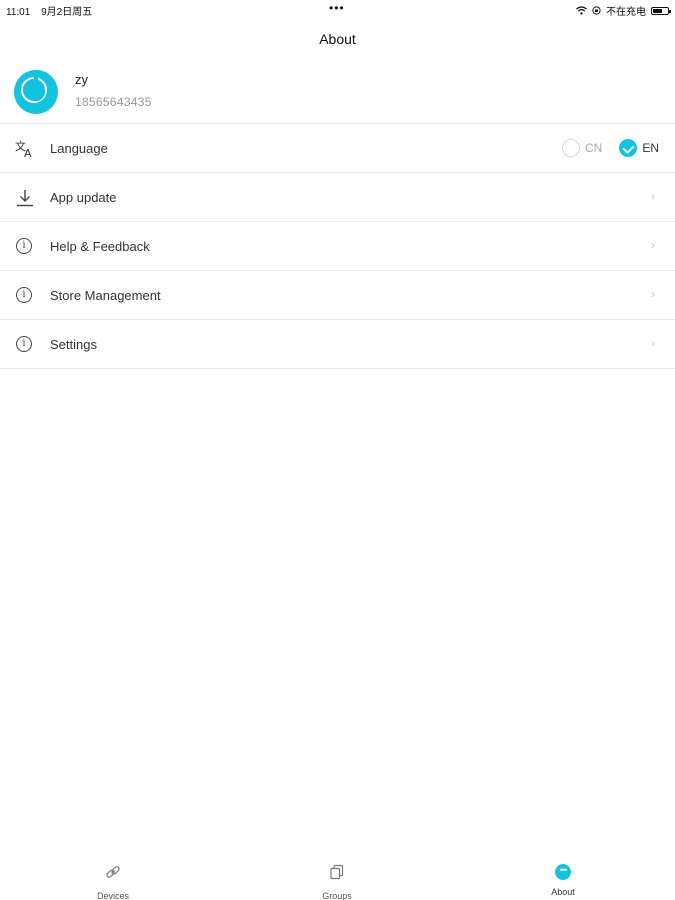  I want to click on profile-name: zy, so click(81, 79).